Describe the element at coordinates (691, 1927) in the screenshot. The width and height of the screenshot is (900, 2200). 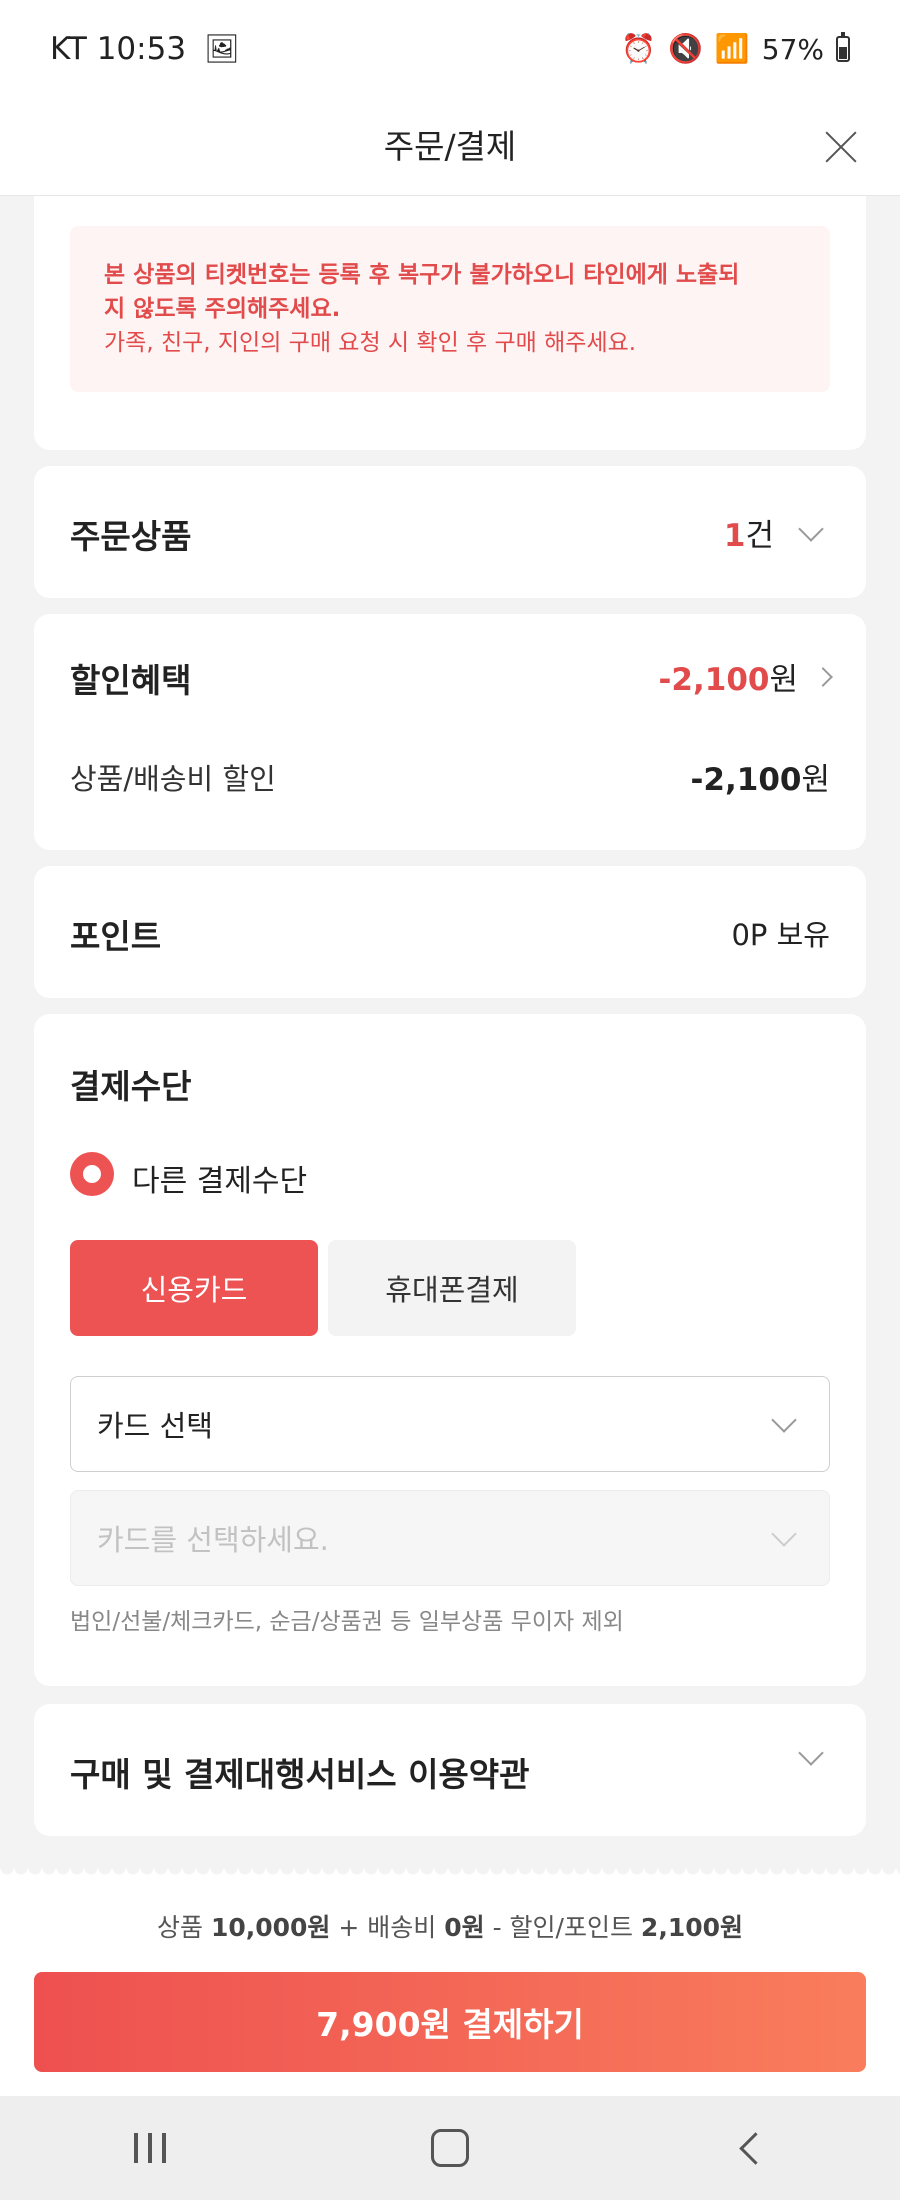
I see `summary-discount-amount: 2,100원` at that location.